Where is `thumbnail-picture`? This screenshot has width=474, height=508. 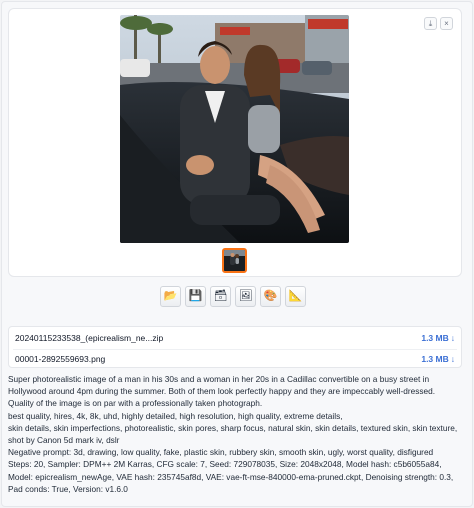
thumbnail-picture is located at coordinates (234, 260).